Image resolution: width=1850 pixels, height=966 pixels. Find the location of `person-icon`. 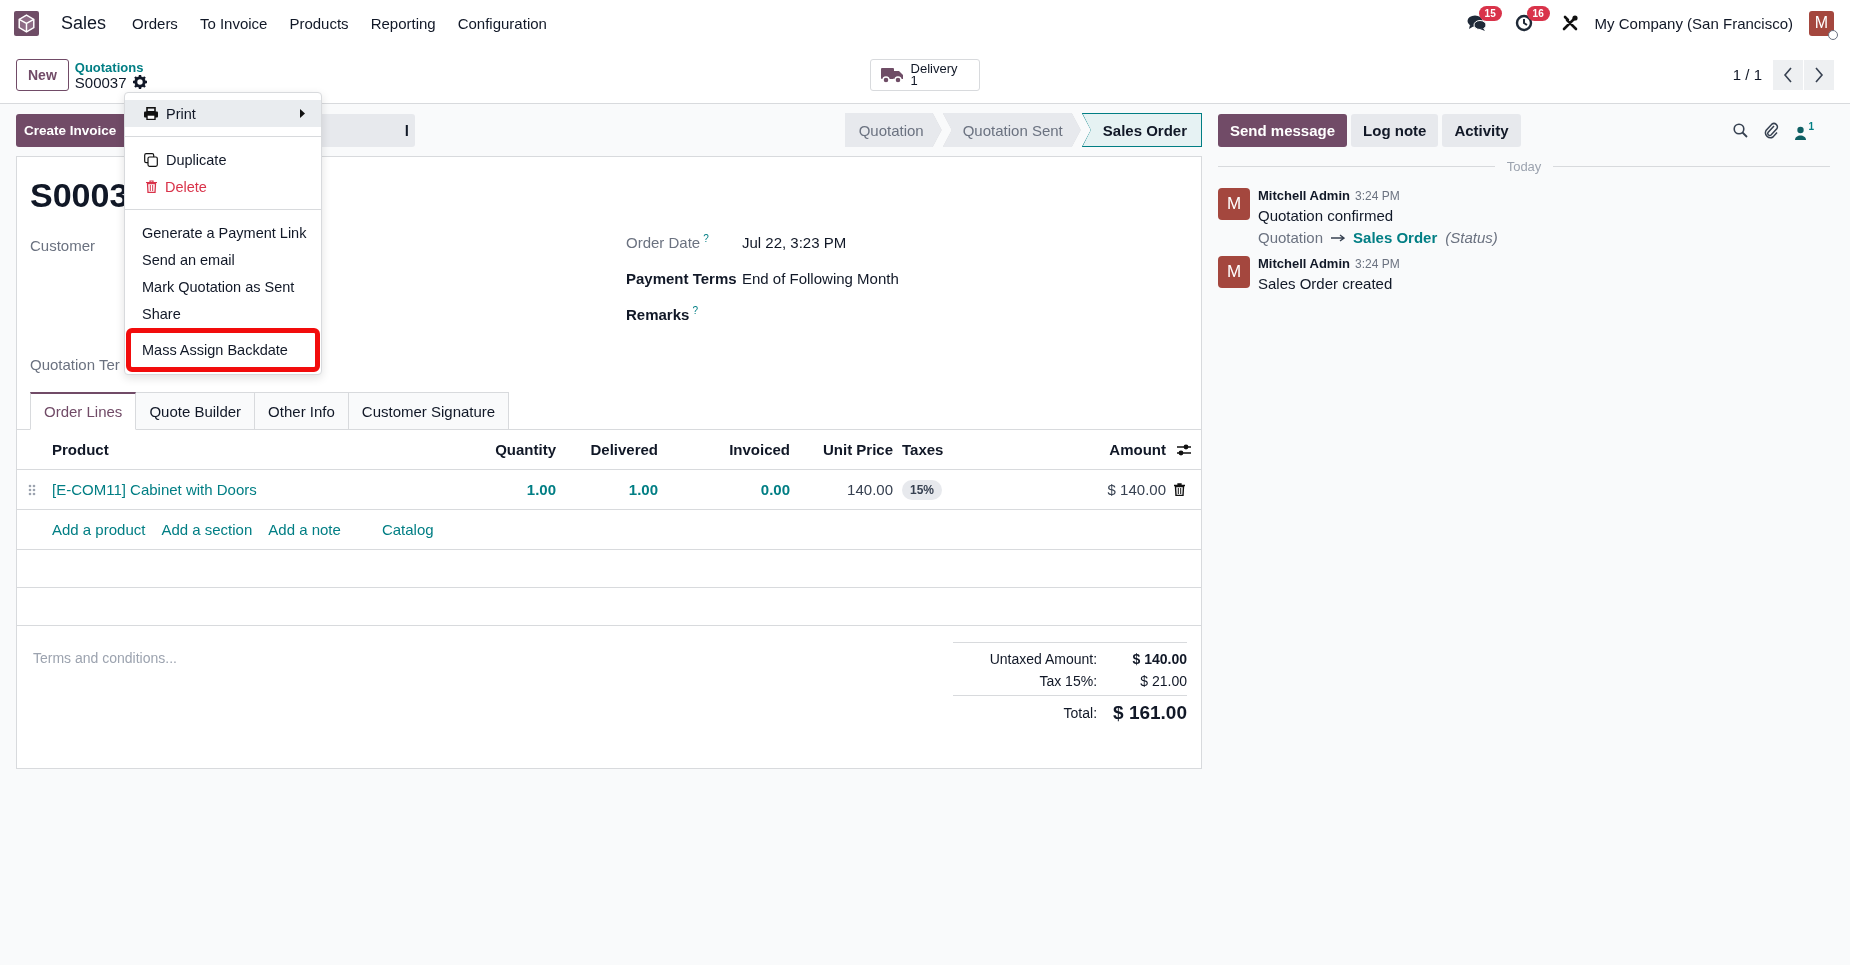

person-icon is located at coordinates (1801, 132).